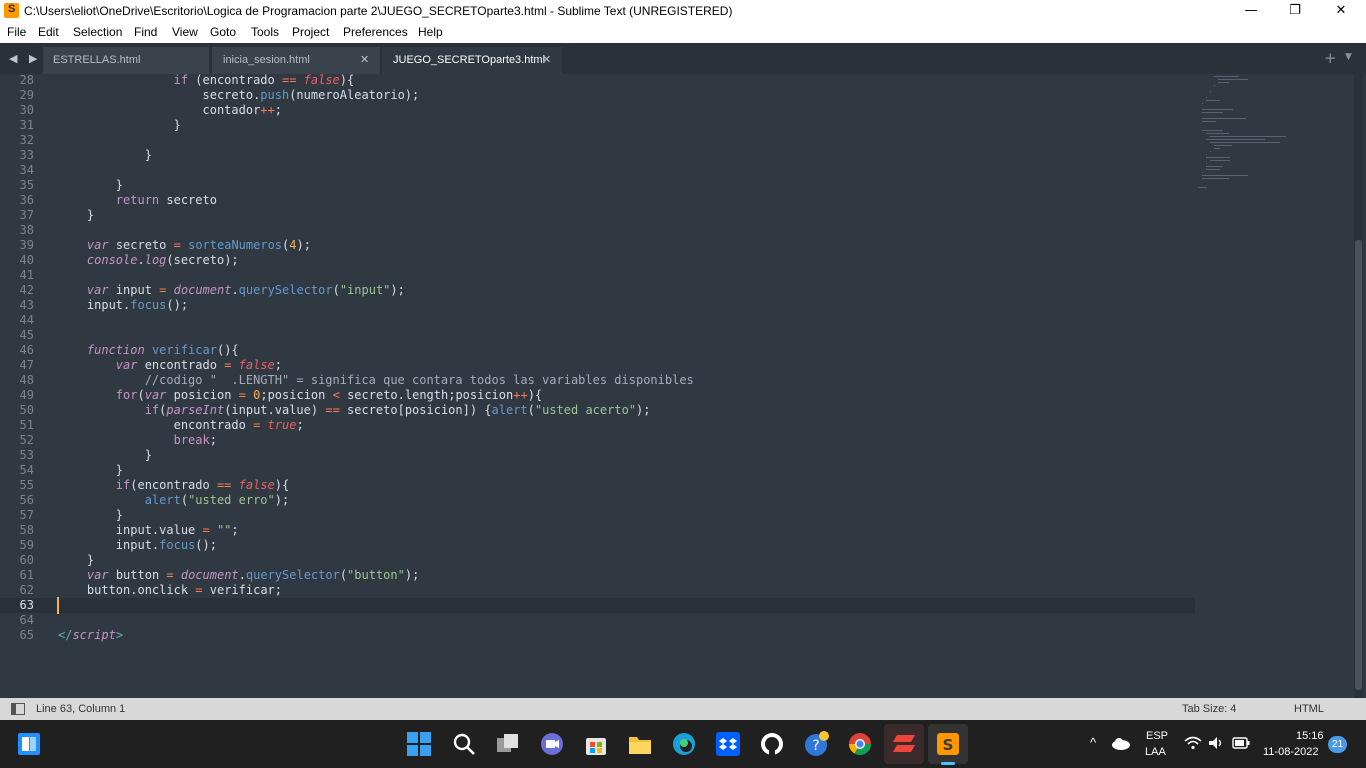  Describe the element at coordinates (97, 32) in the screenshot. I see `menu-selection: Selection` at that location.